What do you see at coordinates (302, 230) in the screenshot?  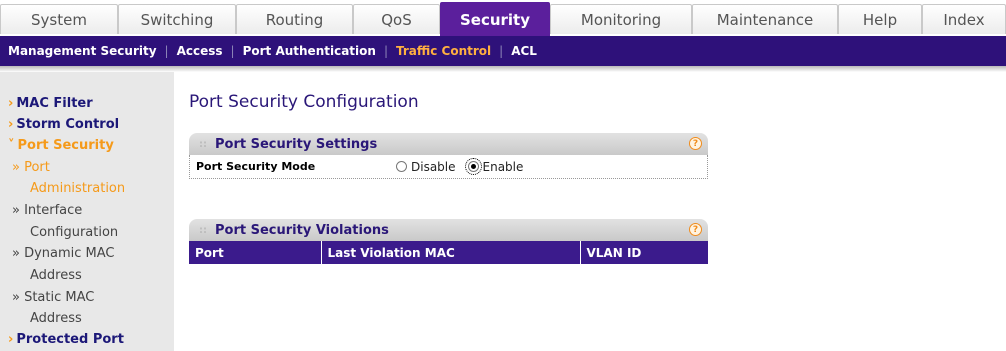 I see `panel-title: Port Security Violations` at bounding box center [302, 230].